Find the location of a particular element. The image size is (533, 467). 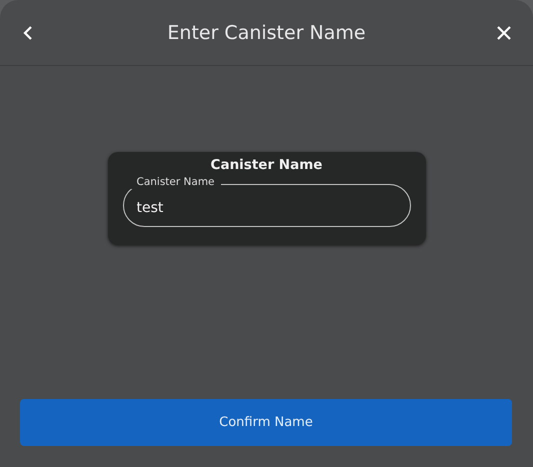

field-label: Canister Name is located at coordinates (175, 182).